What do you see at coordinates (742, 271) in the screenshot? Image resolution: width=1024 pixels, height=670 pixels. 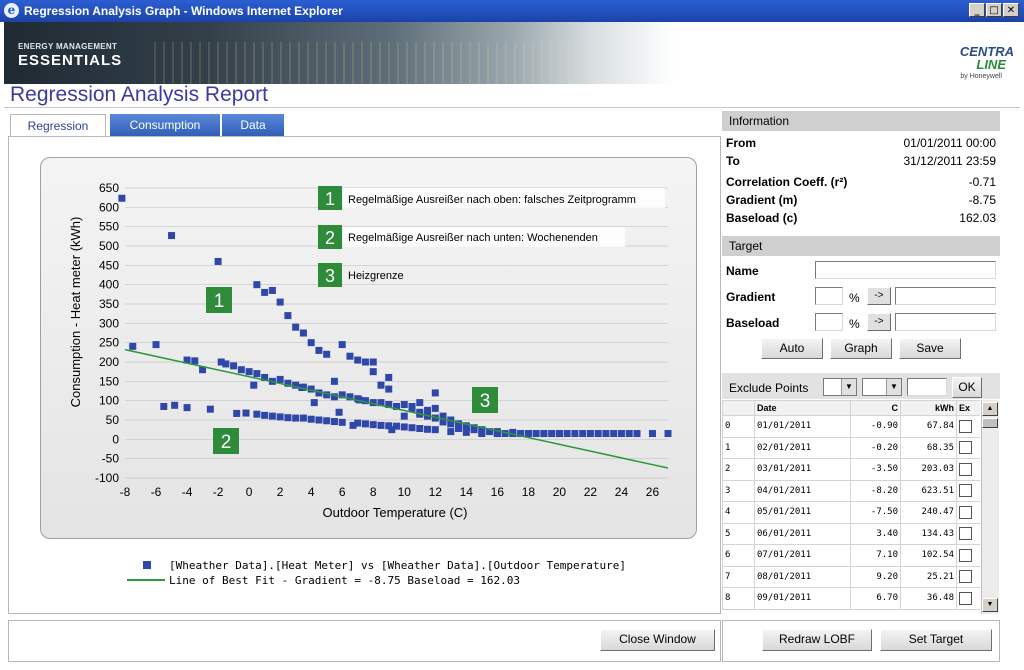 I see `target-name-label: Name` at bounding box center [742, 271].